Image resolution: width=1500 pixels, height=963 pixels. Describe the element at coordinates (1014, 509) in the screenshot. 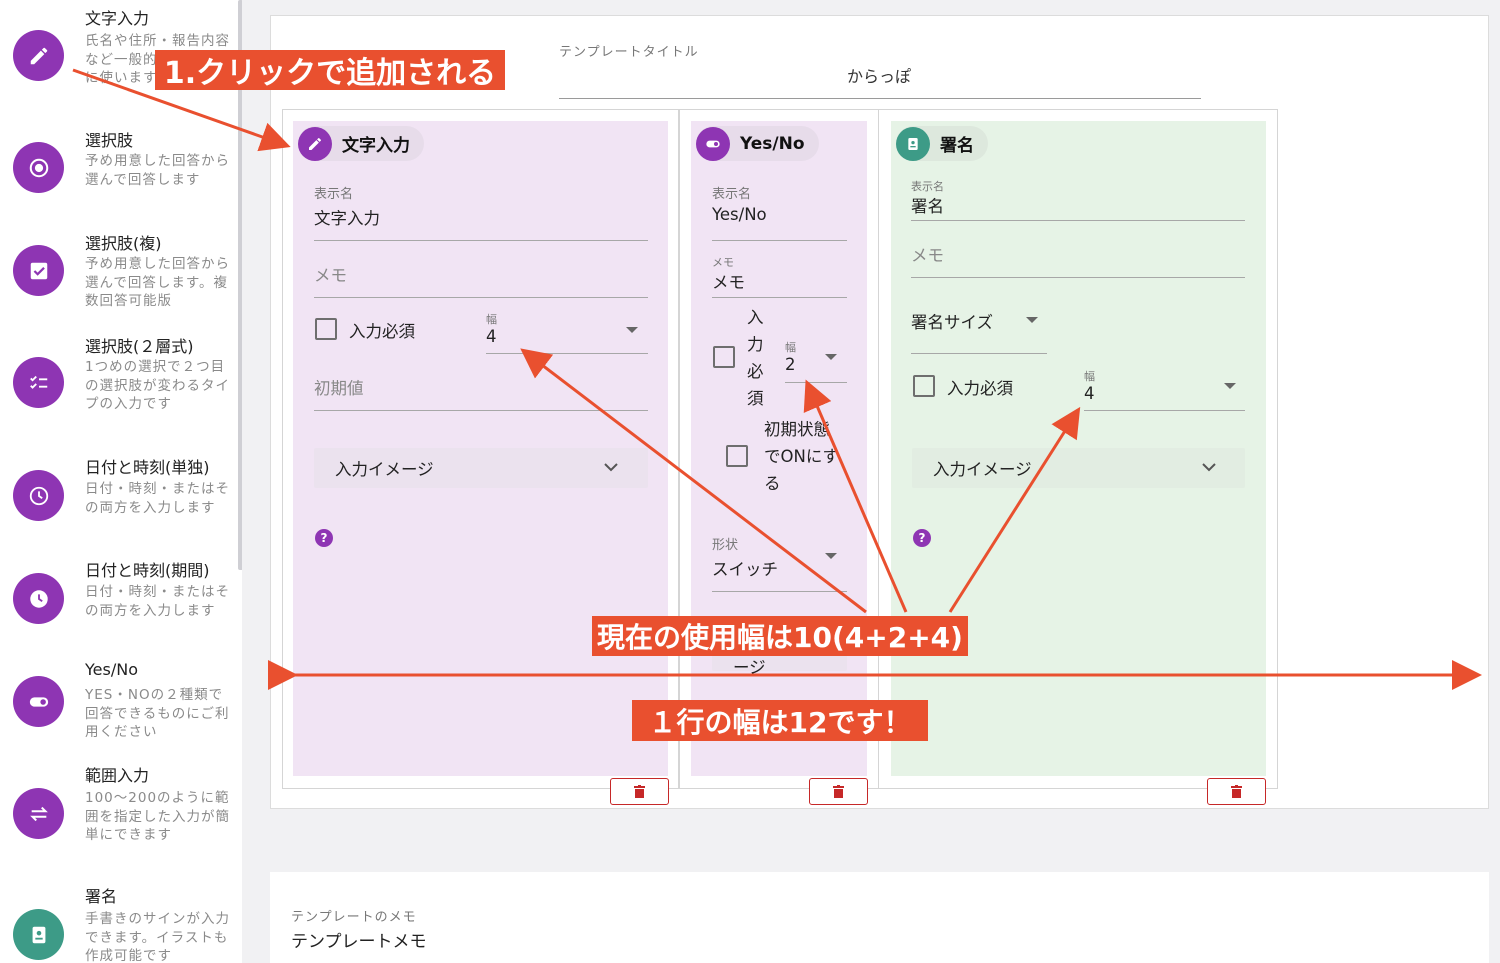

I see `arrow-width-signature` at that location.